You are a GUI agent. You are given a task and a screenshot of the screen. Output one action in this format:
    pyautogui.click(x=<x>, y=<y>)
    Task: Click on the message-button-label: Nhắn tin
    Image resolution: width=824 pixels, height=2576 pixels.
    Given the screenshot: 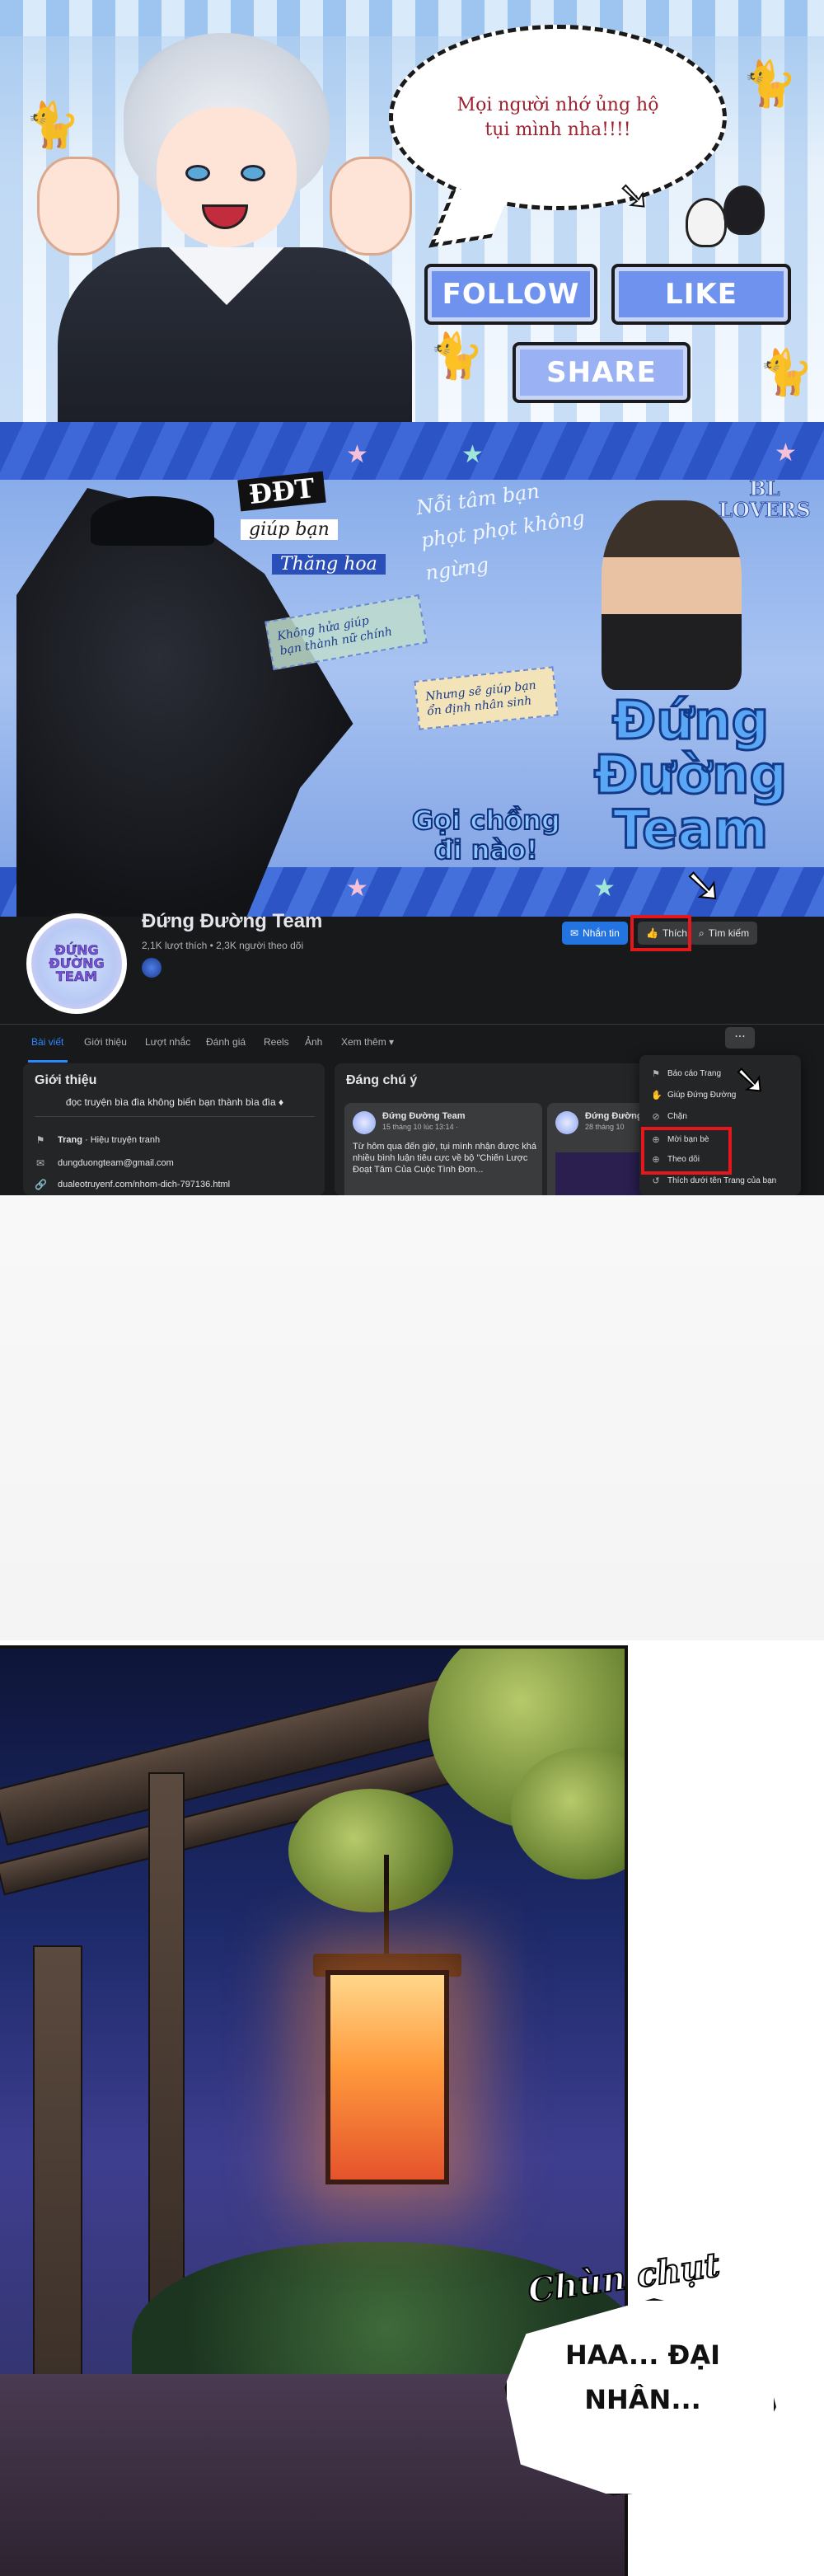 What is the action you would take?
    pyautogui.click(x=601, y=933)
    